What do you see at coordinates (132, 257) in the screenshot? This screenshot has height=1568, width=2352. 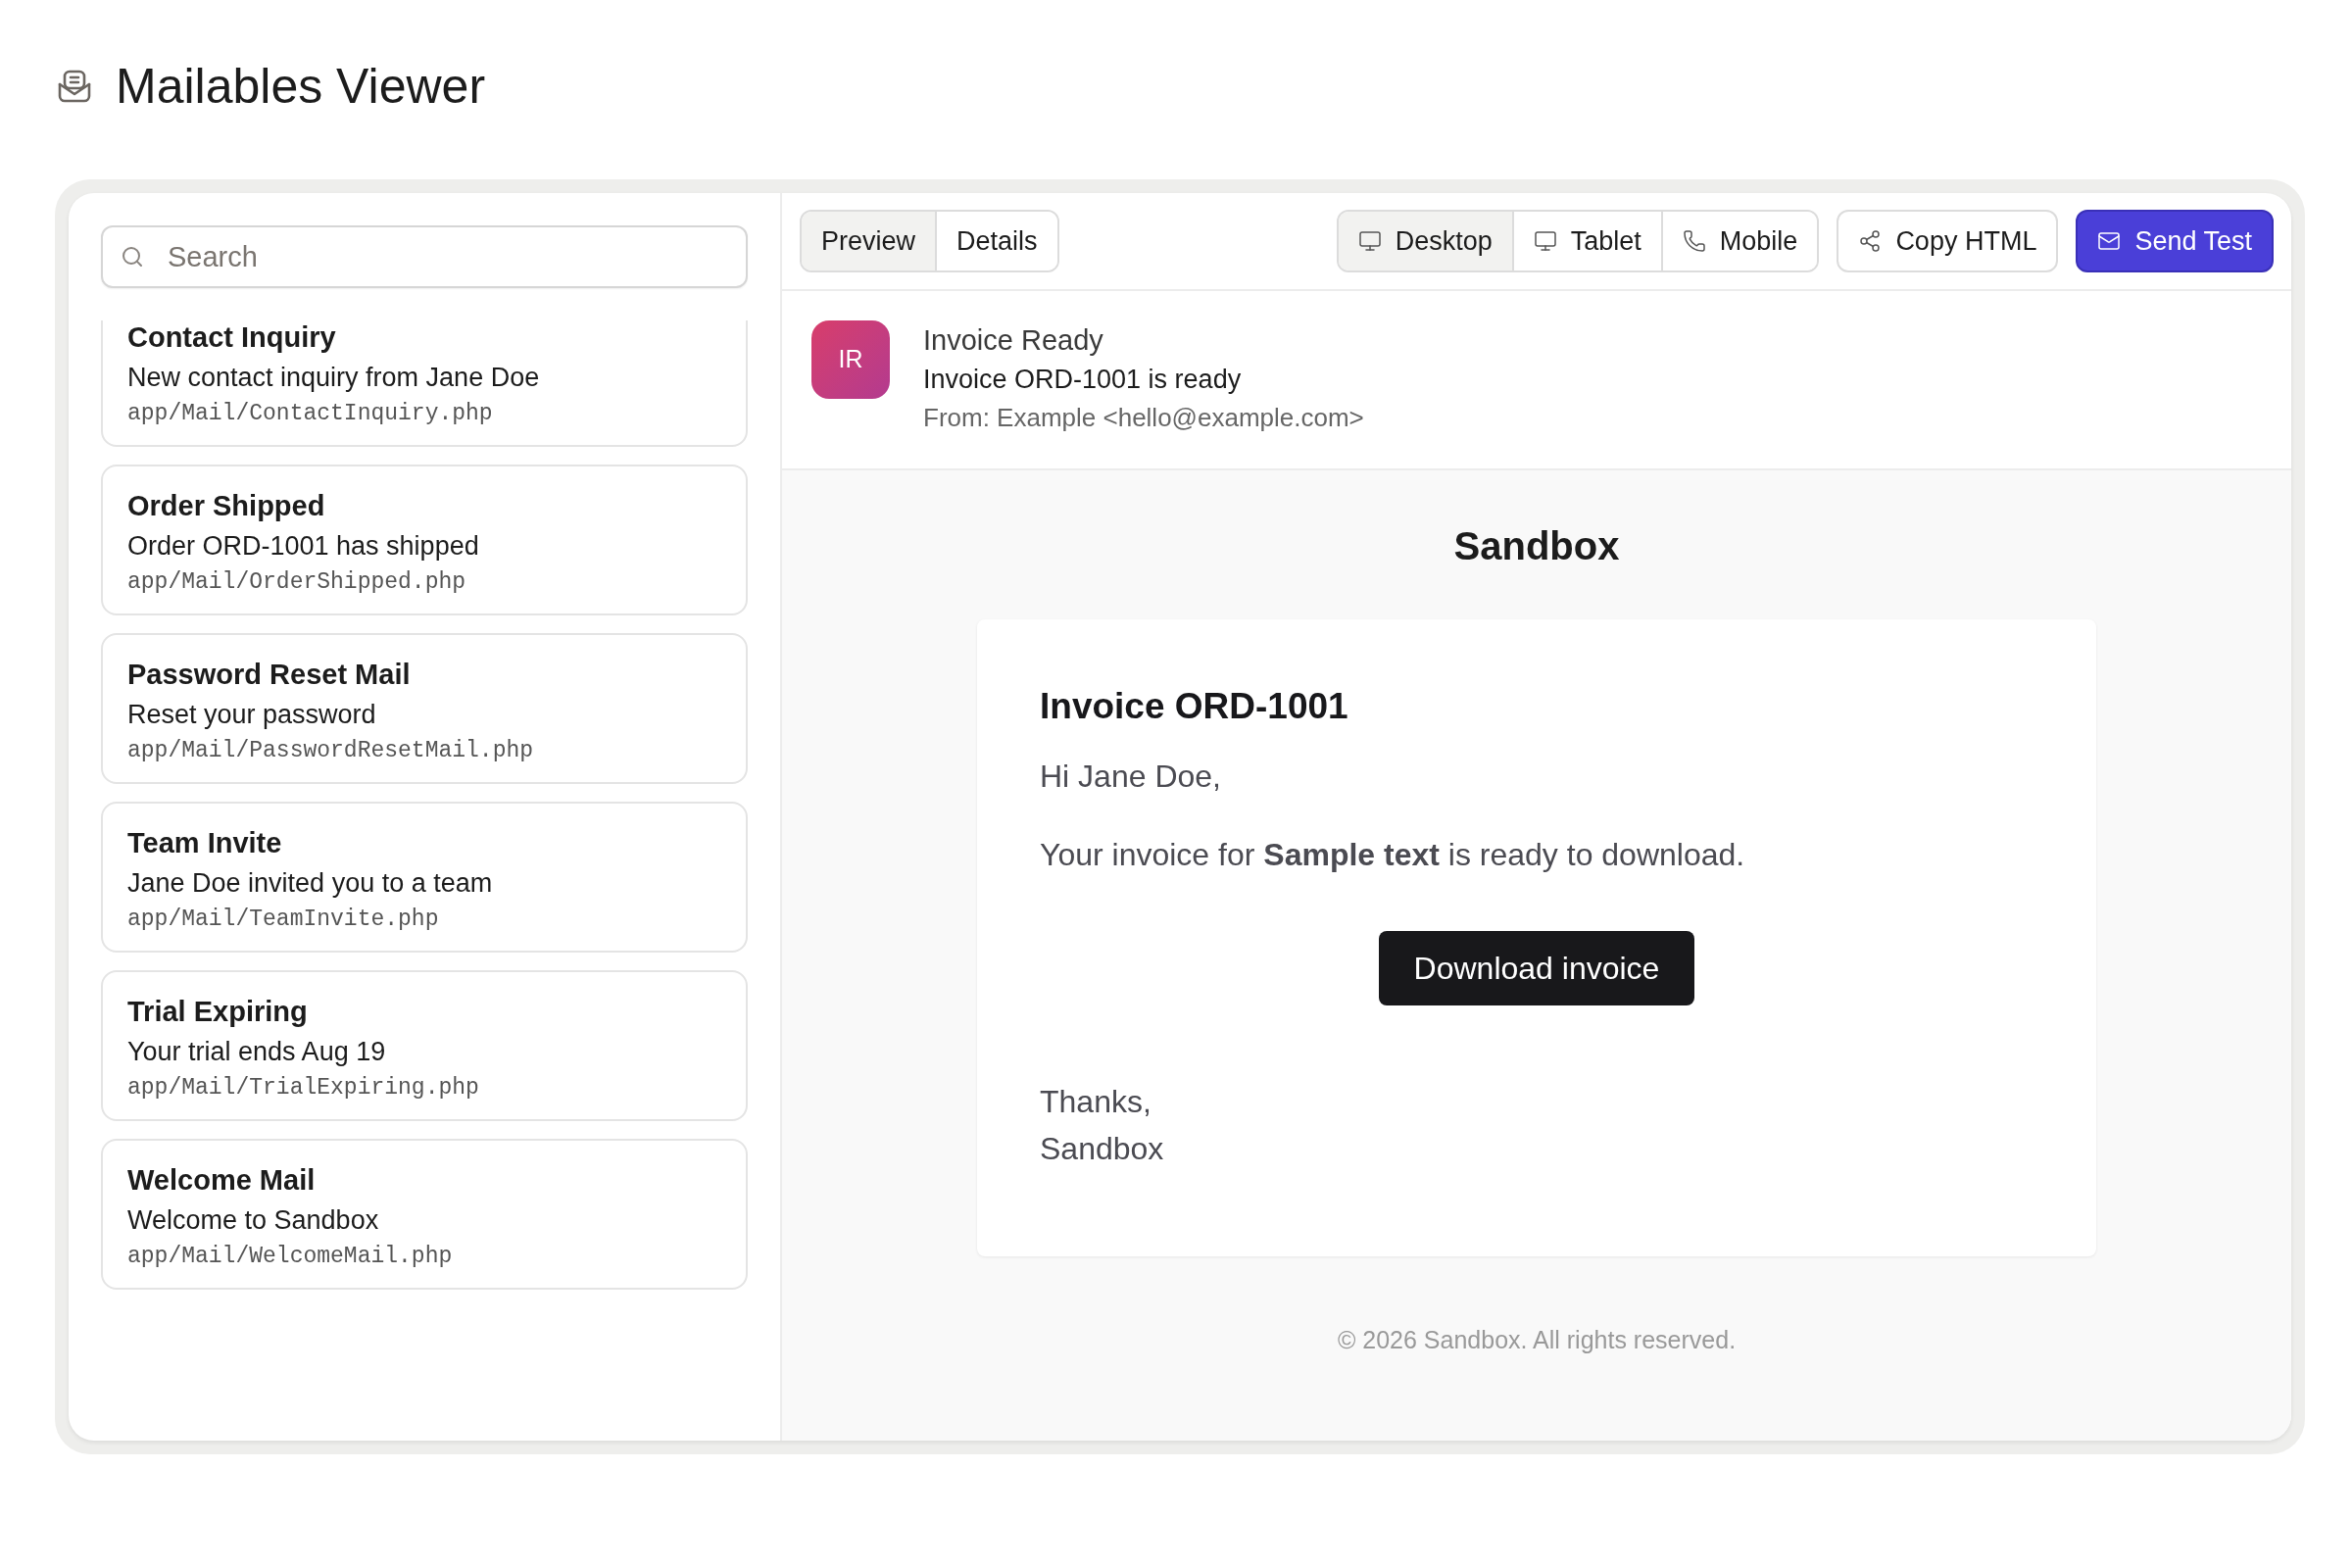 I see `search-icon` at bounding box center [132, 257].